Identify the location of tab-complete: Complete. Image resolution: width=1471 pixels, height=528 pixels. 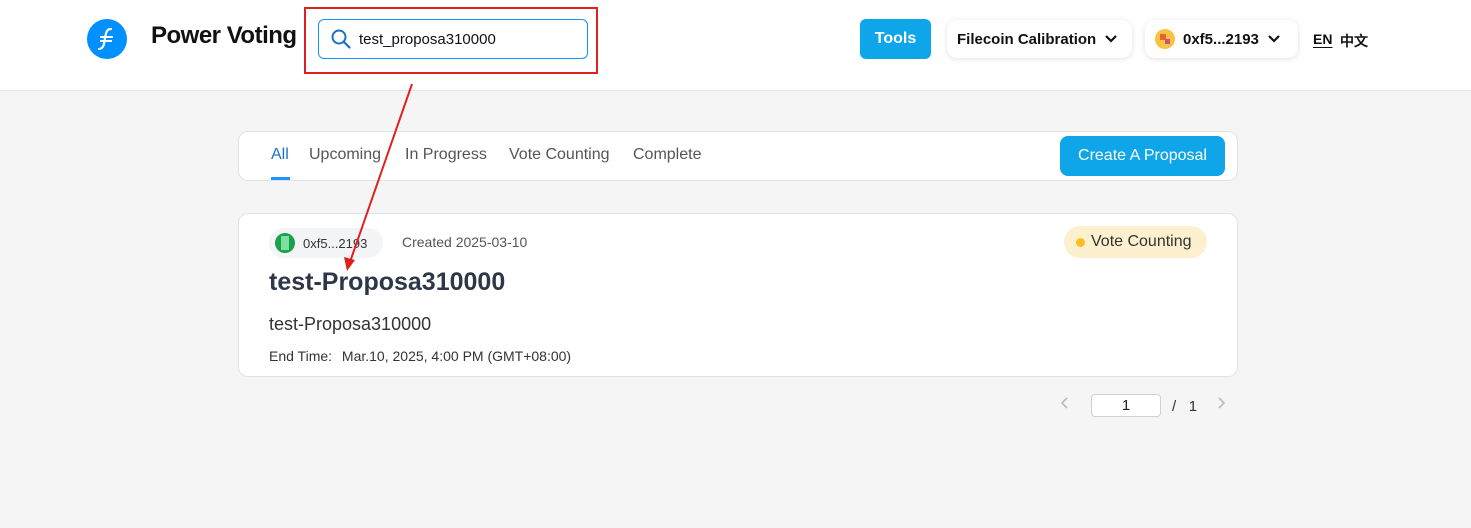
(667, 155).